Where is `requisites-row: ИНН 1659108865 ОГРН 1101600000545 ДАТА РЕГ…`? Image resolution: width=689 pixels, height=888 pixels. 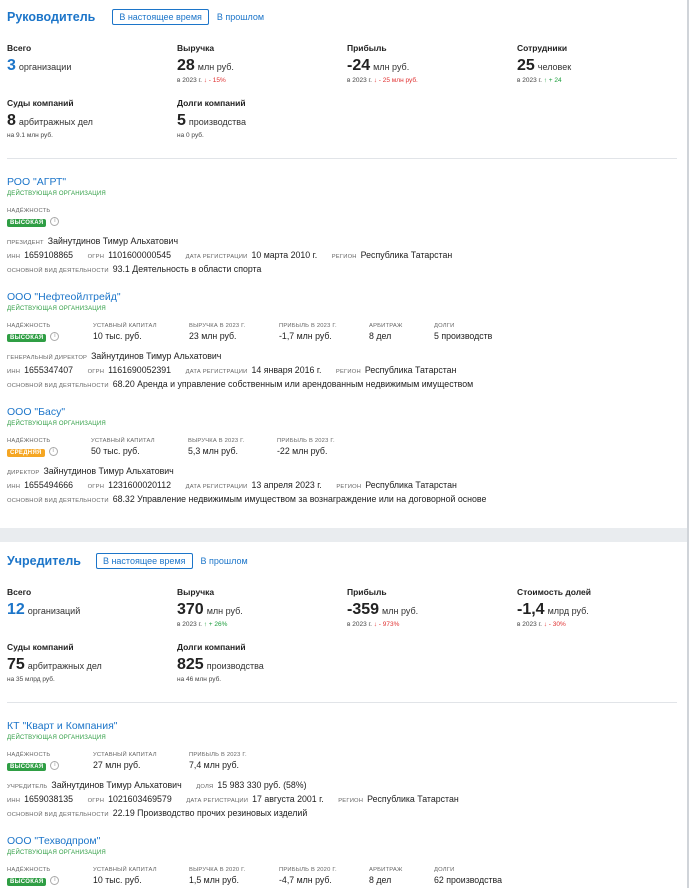 requisites-row: ИНН 1659108865 ОГРН 1101600000545 ДАТА РЕГ… is located at coordinates (235, 255).